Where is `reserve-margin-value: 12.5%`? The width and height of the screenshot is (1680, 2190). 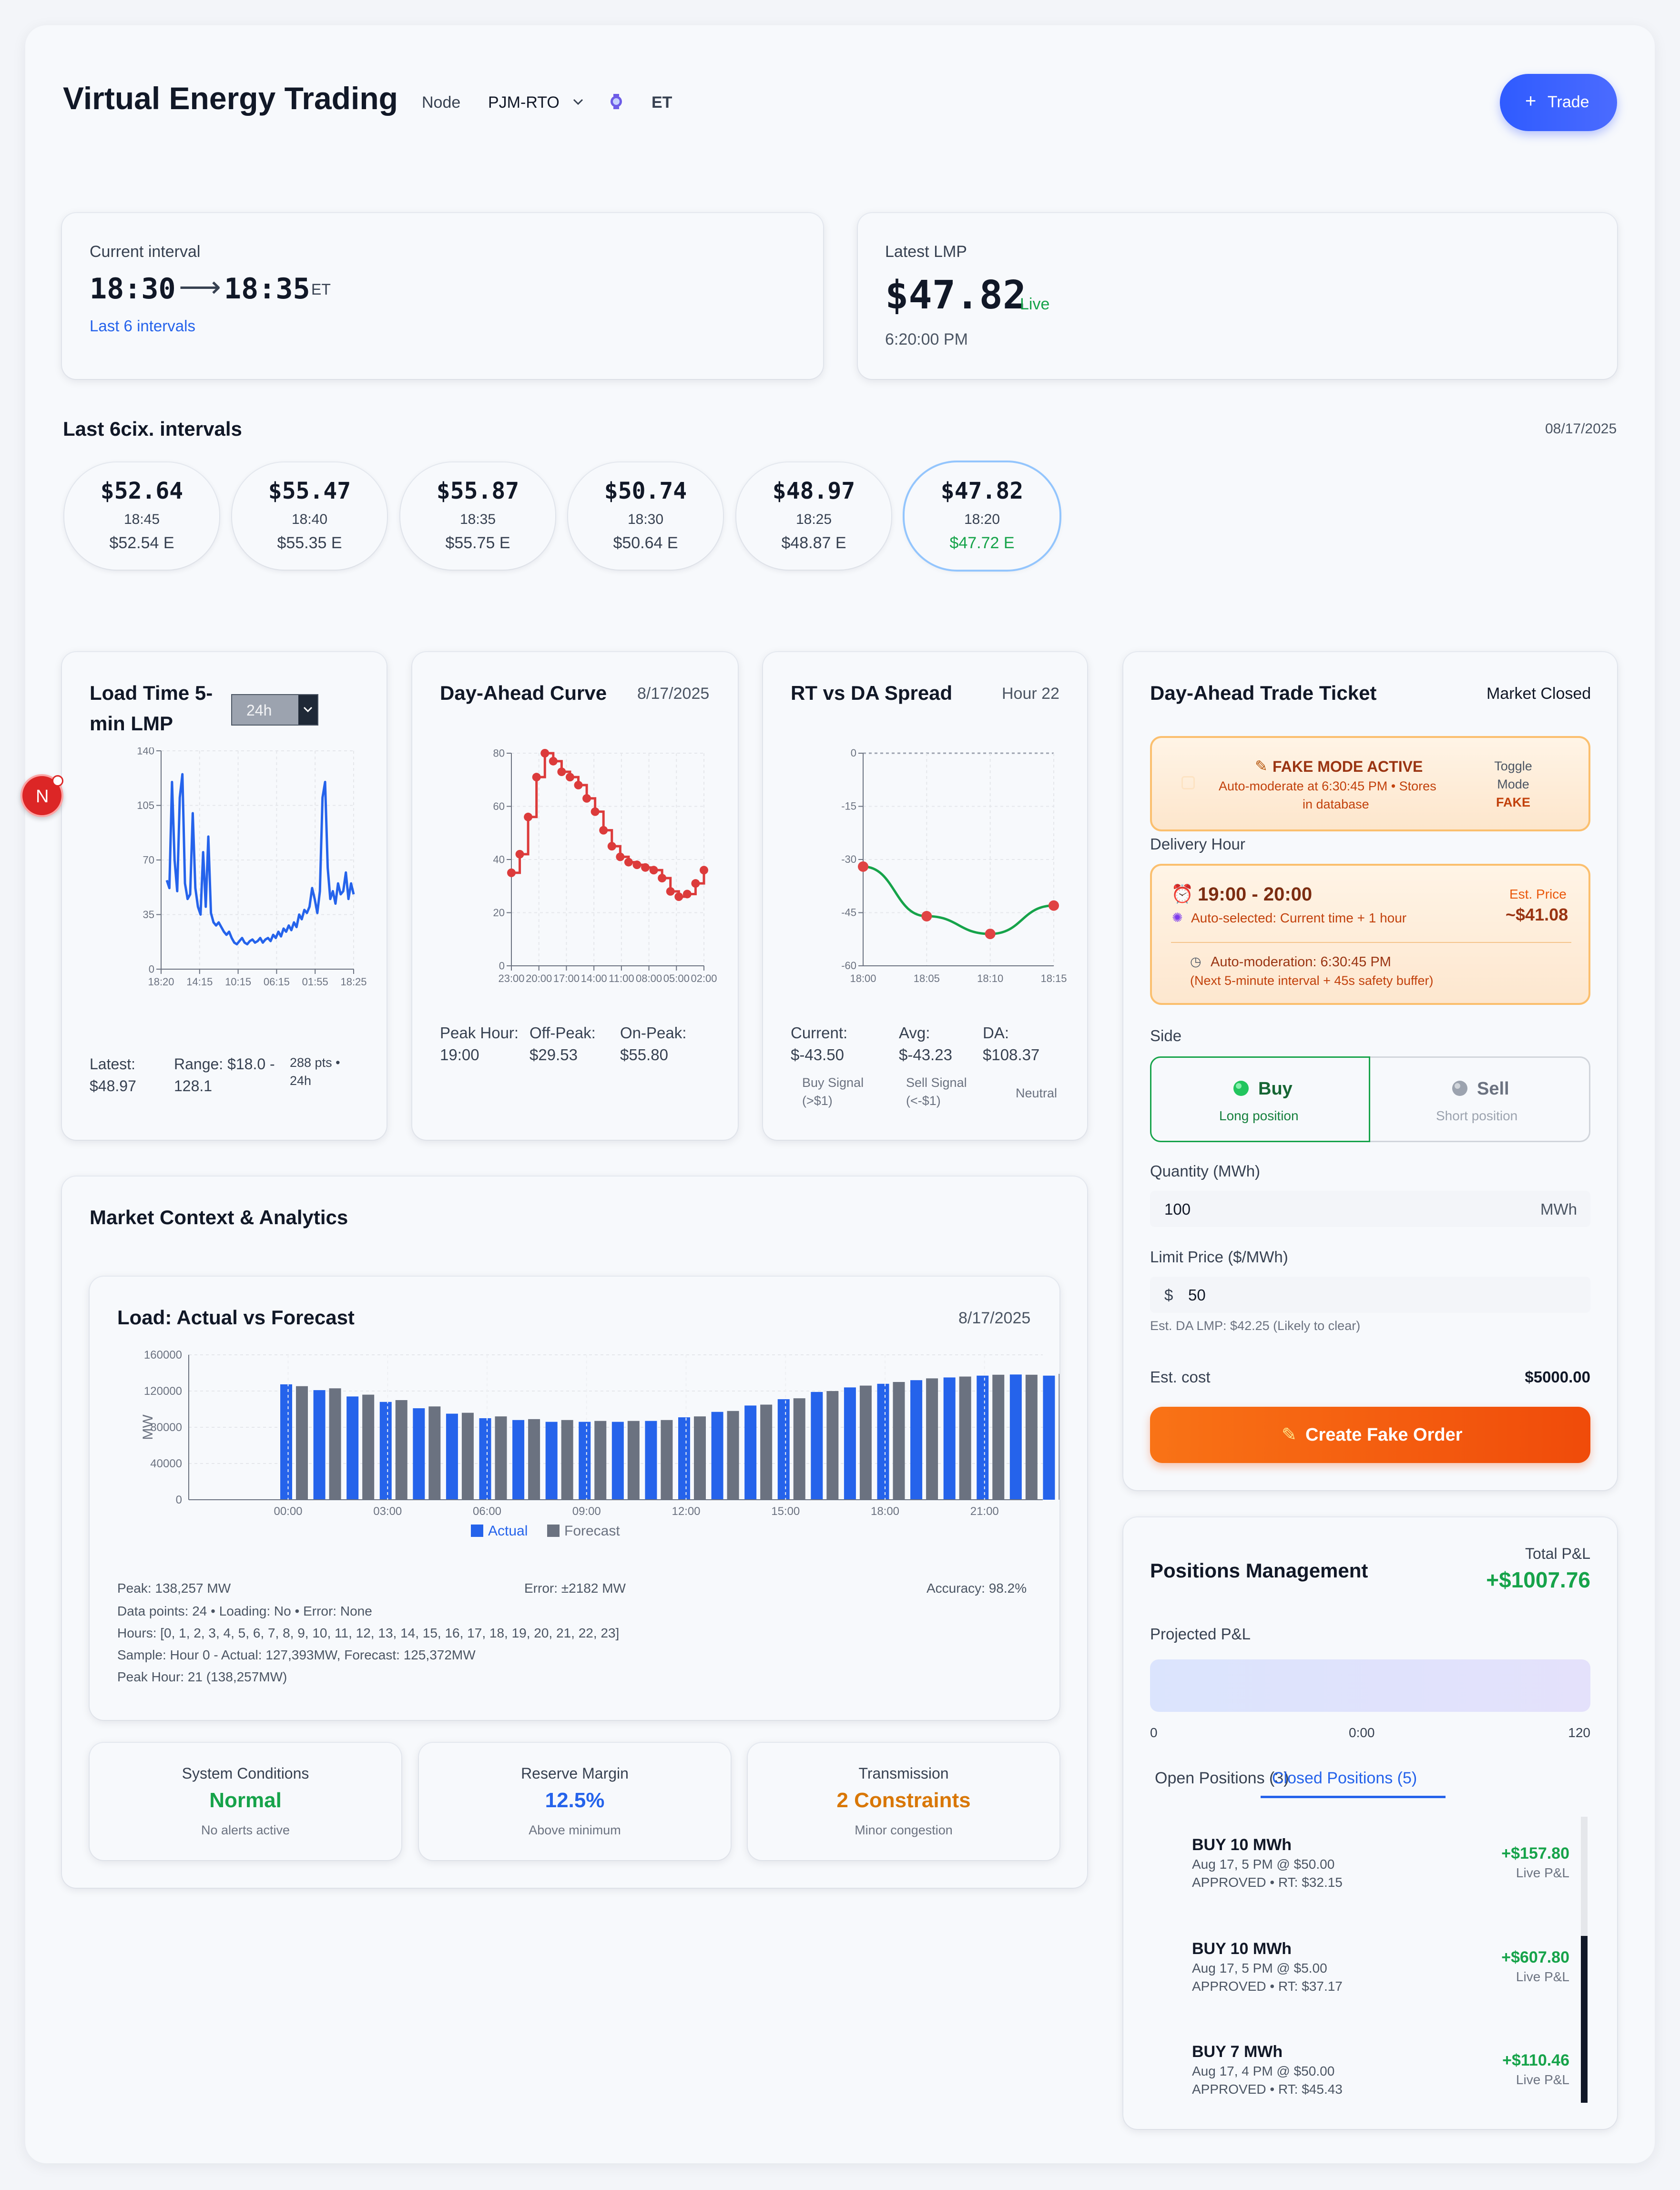
reserve-margin-value: 12.5% is located at coordinates (575, 1800).